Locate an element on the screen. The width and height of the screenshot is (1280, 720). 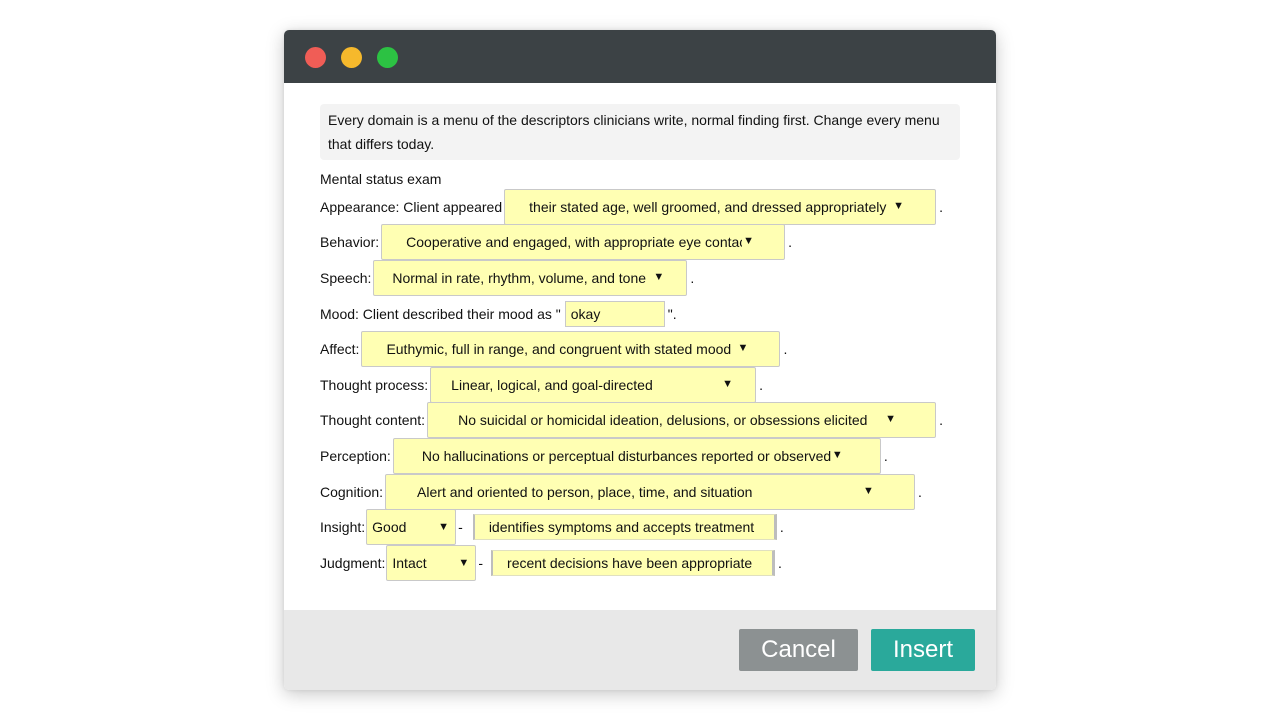
insight-value: Good is located at coordinates (389, 527).